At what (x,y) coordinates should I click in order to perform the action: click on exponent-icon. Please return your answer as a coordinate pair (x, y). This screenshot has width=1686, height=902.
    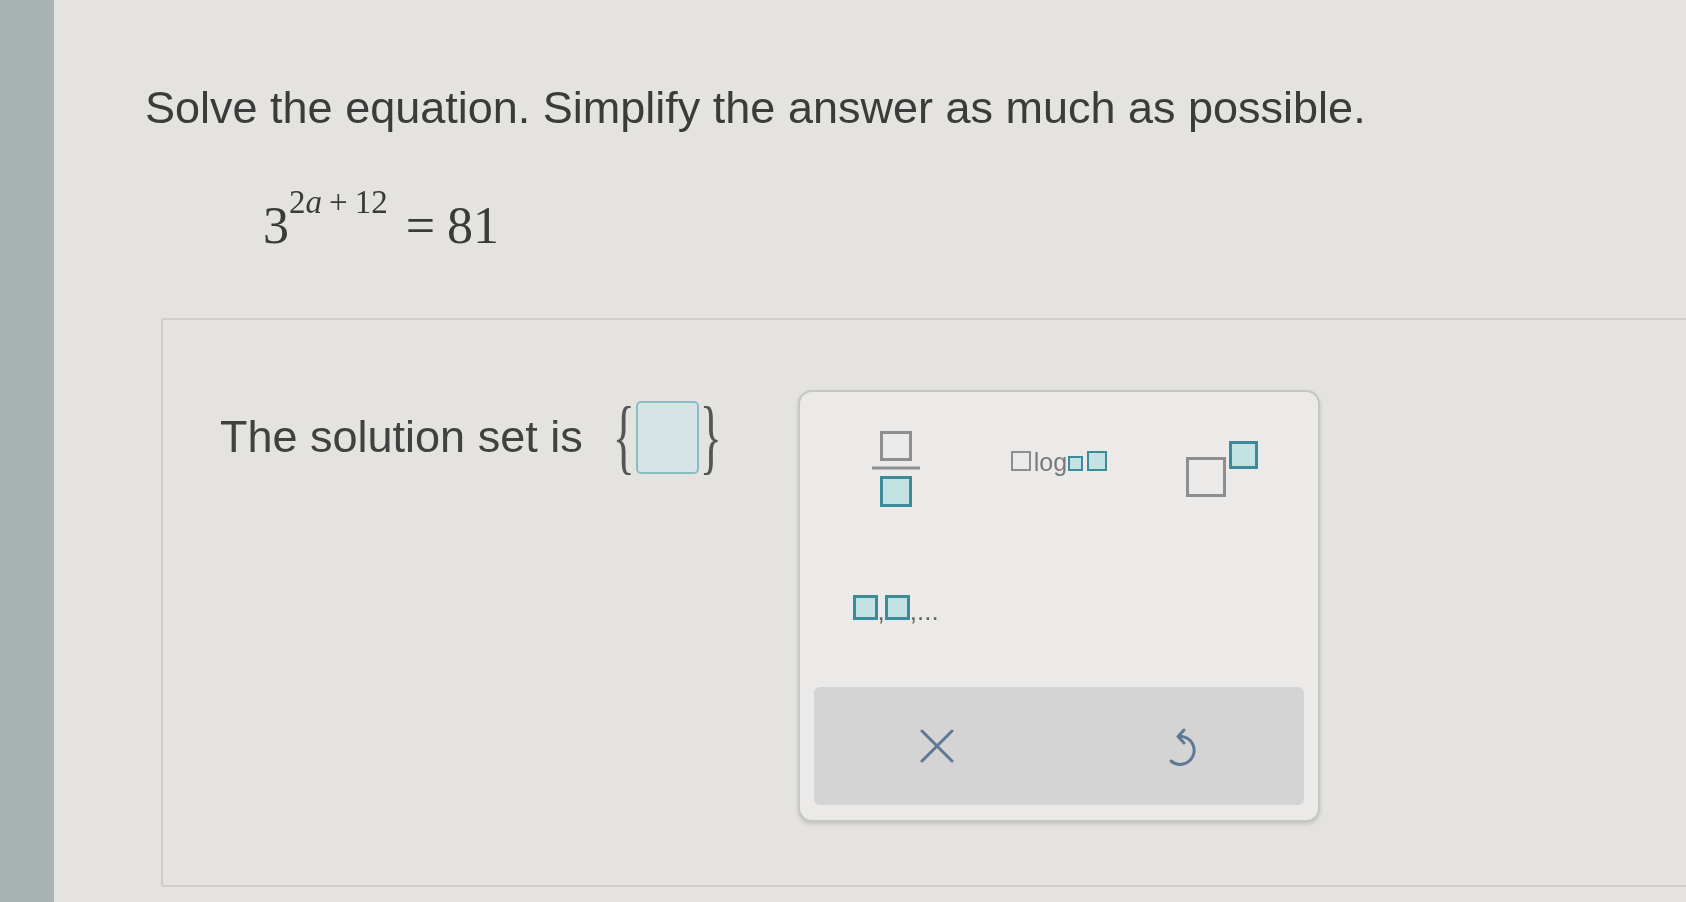
    Looking at the image, I should click on (1222, 469).